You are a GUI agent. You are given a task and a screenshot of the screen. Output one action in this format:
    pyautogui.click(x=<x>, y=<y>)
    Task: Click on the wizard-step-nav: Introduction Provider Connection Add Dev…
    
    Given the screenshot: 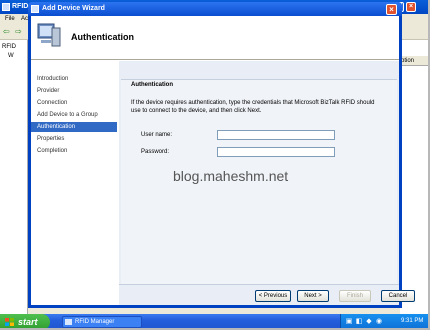 What is the action you would take?
    pyautogui.click(x=74, y=183)
    